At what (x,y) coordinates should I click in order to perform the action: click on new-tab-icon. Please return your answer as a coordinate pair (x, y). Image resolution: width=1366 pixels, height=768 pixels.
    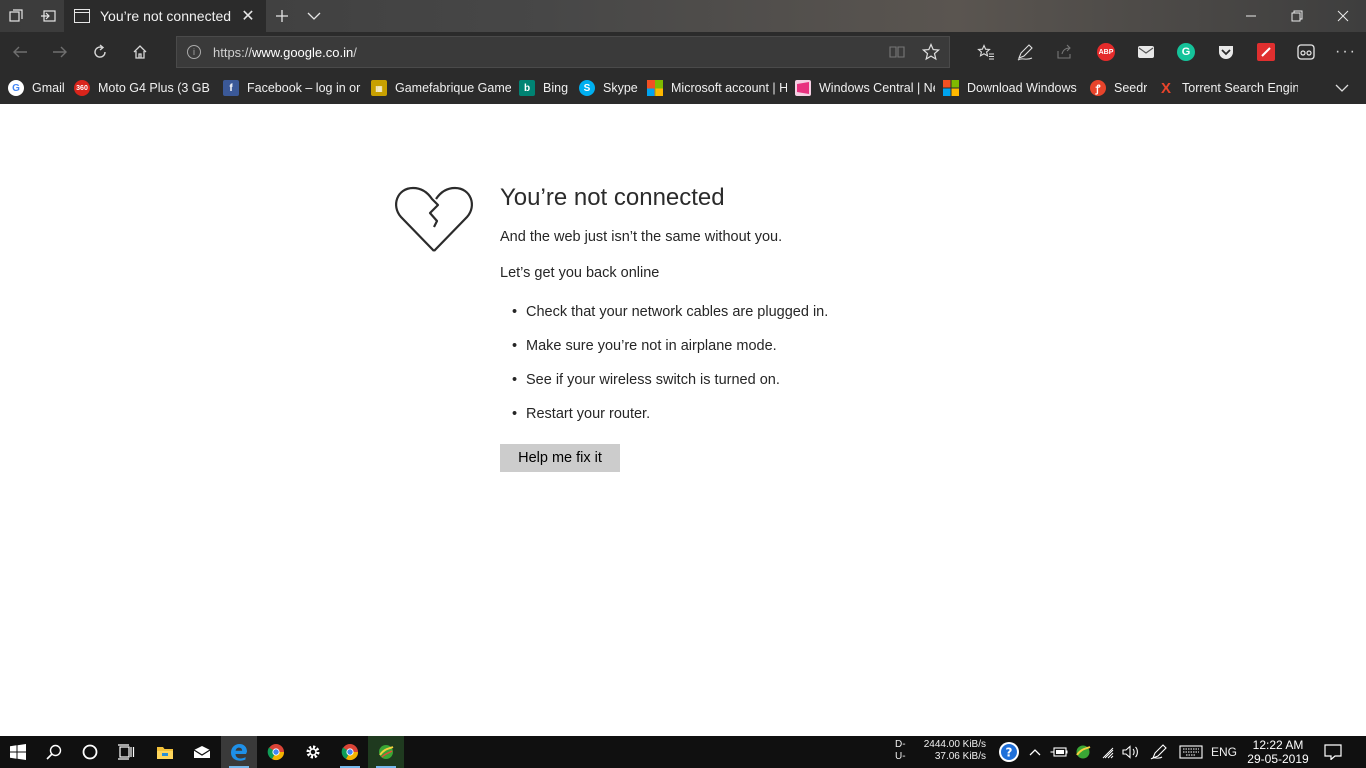
    Looking at the image, I should click on (282, 16).